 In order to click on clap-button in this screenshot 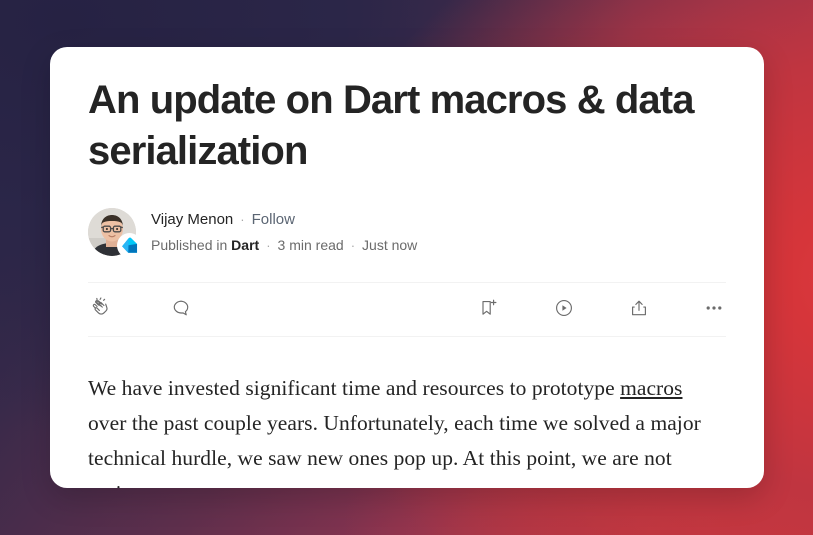, I will do `click(100, 309)`.